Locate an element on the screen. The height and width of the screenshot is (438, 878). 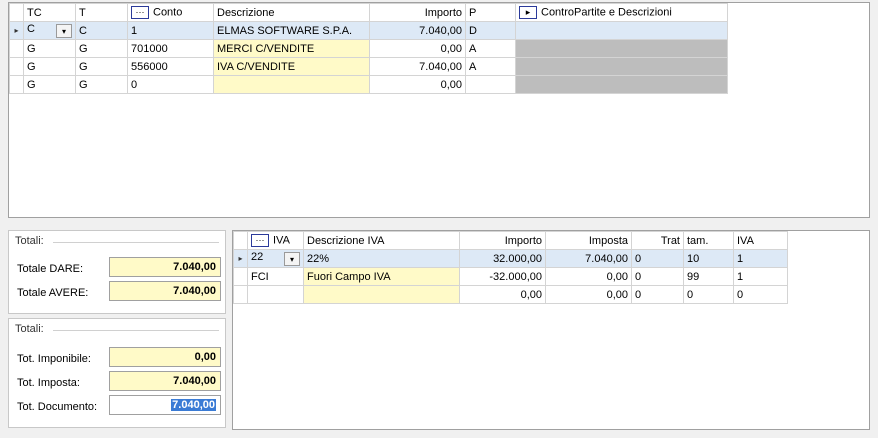
cell-conto: 556000 is located at coordinates (170, 66).